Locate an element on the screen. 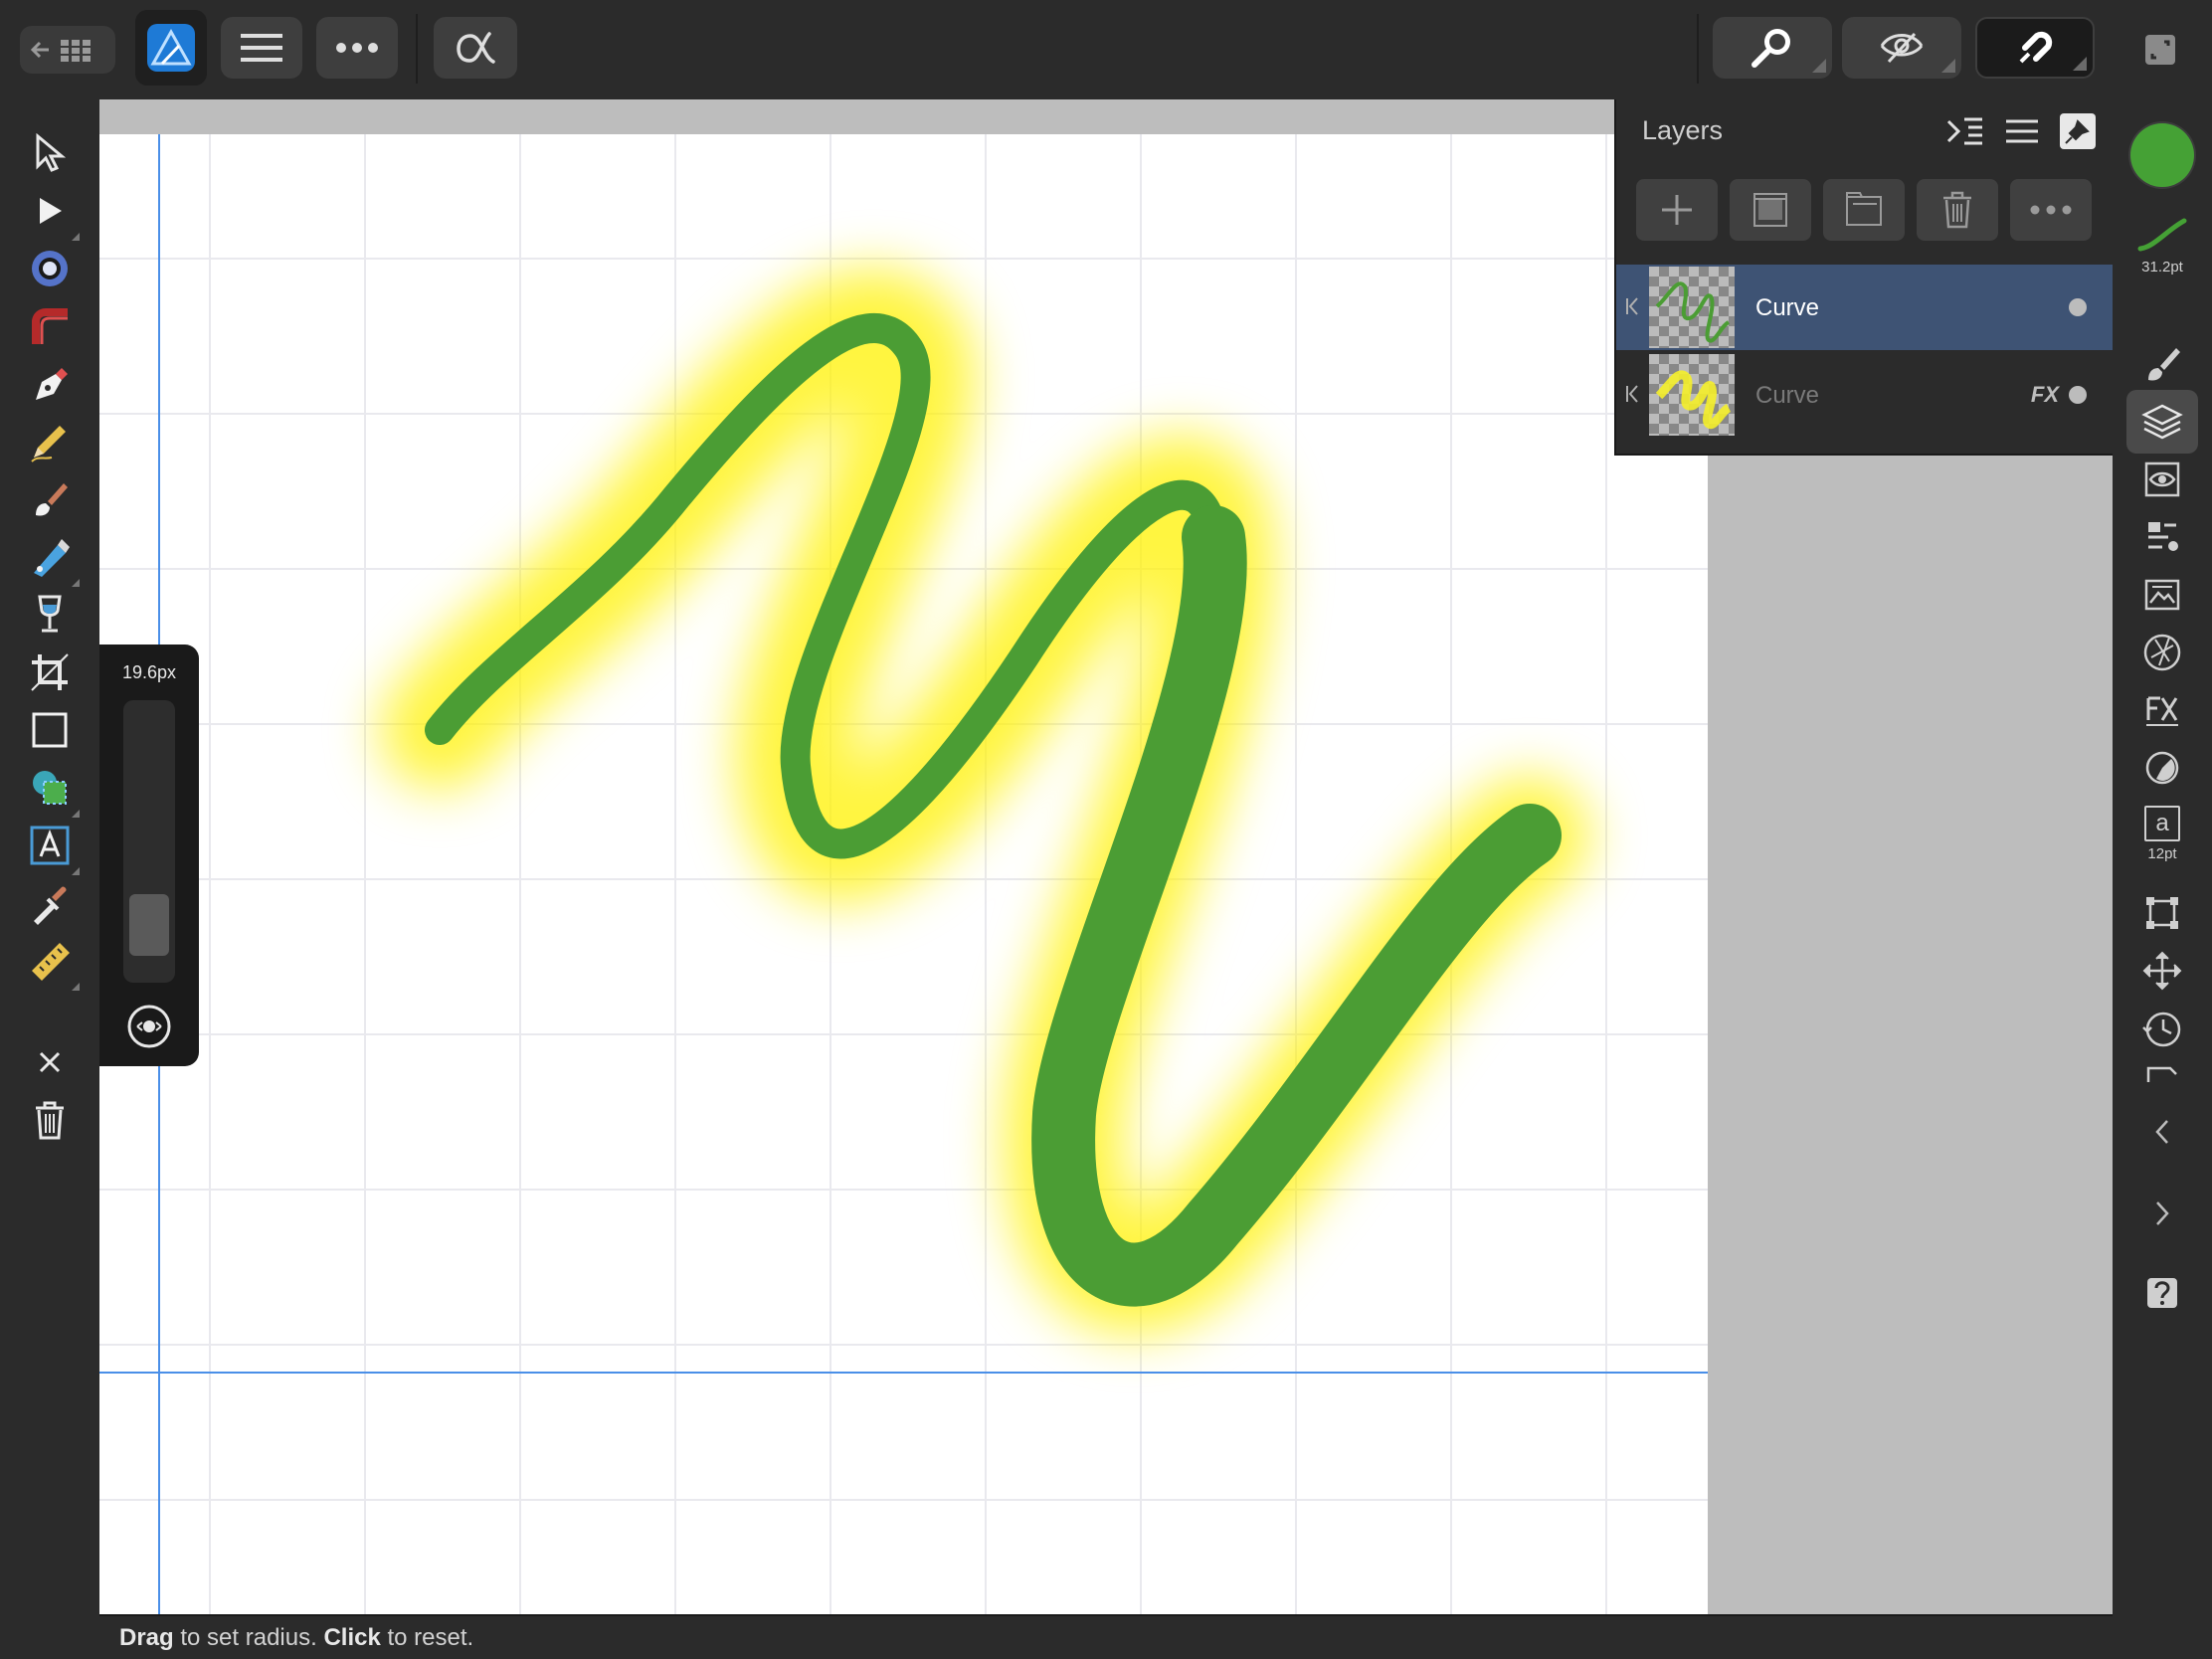 Image resolution: width=2212 pixels, height=1659 pixels. measure-tool is located at coordinates (50, 961).